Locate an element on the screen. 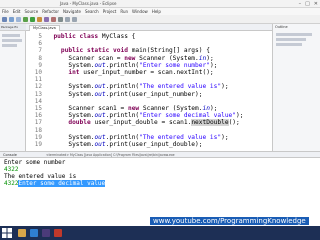 Image resolution: width=320 pixels, height=240 pixels. menu-item-navigate: Navigate is located at coordinates (72, 11).